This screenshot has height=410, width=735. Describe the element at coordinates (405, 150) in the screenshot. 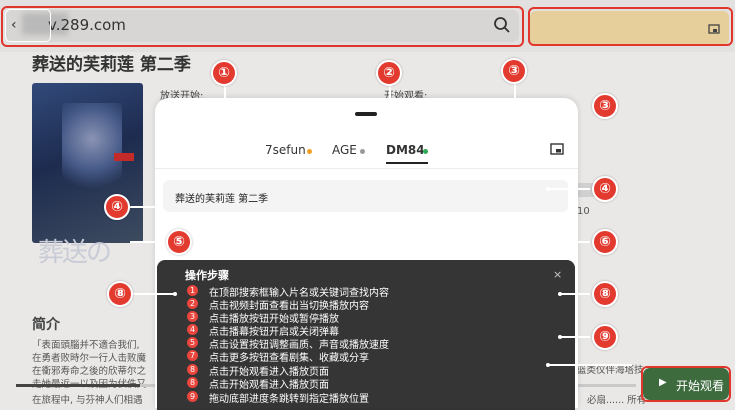

I see `tab-dm84: DM84` at that location.